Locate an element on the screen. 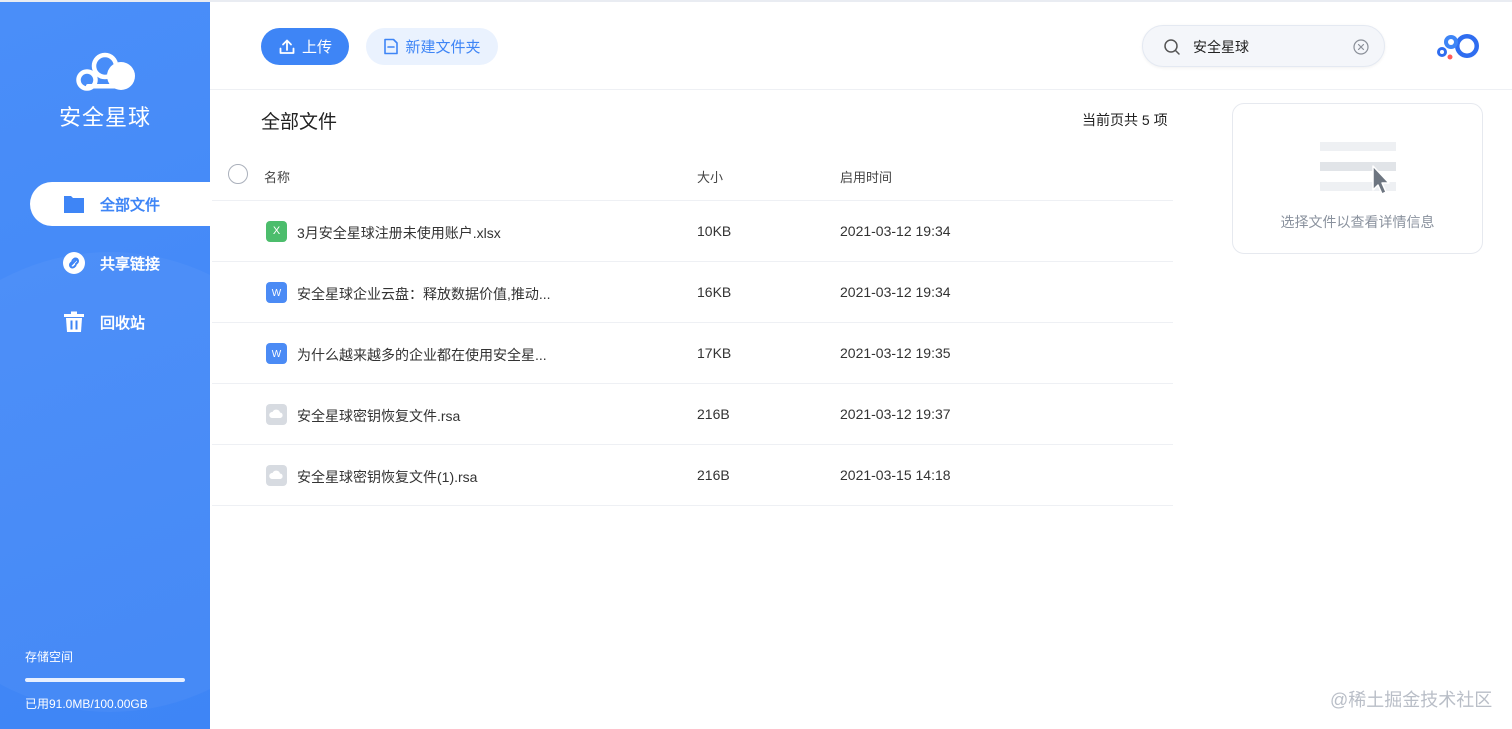 This screenshot has width=1512, height=729. new-folder-button: 新建文件夹 is located at coordinates (432, 46).